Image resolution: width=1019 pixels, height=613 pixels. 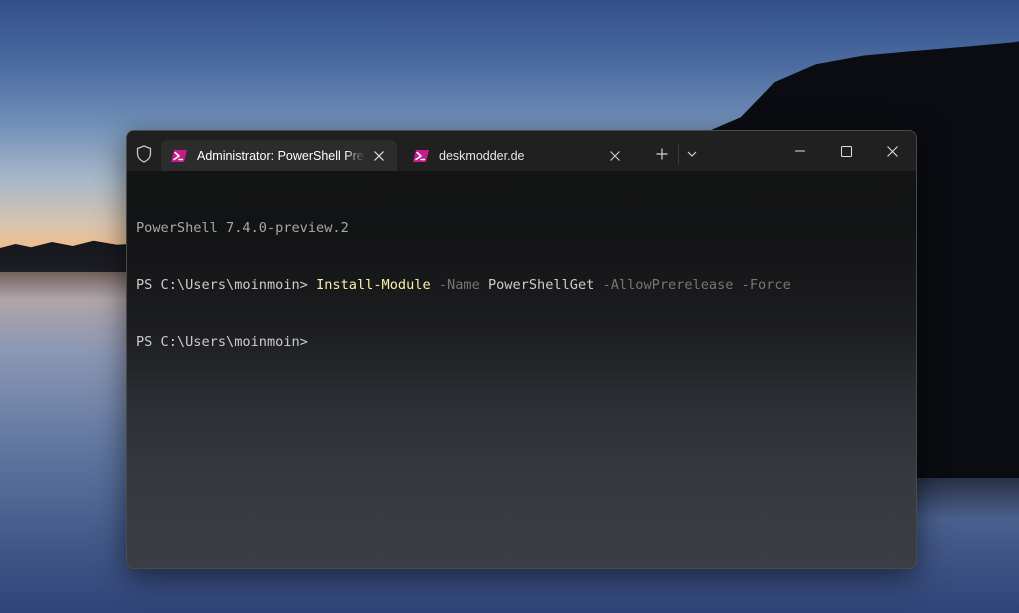 I want to click on version-banner: PowerShell 7.4.0-preview.2, so click(x=242, y=228).